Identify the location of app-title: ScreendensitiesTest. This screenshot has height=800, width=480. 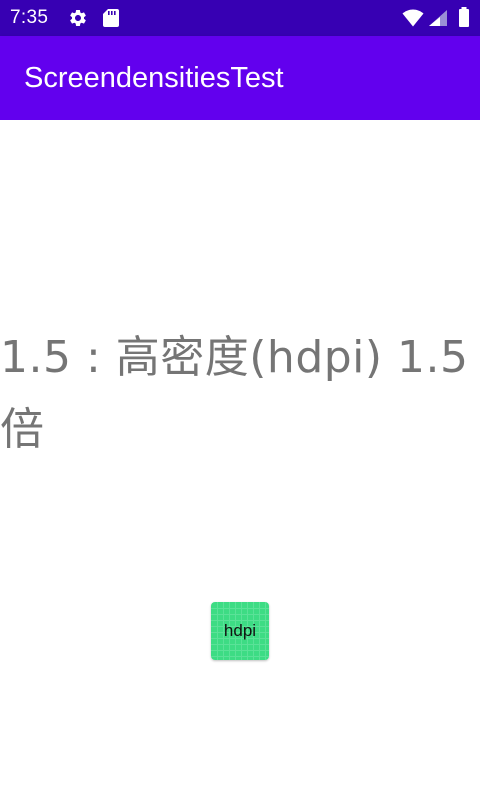
(154, 78).